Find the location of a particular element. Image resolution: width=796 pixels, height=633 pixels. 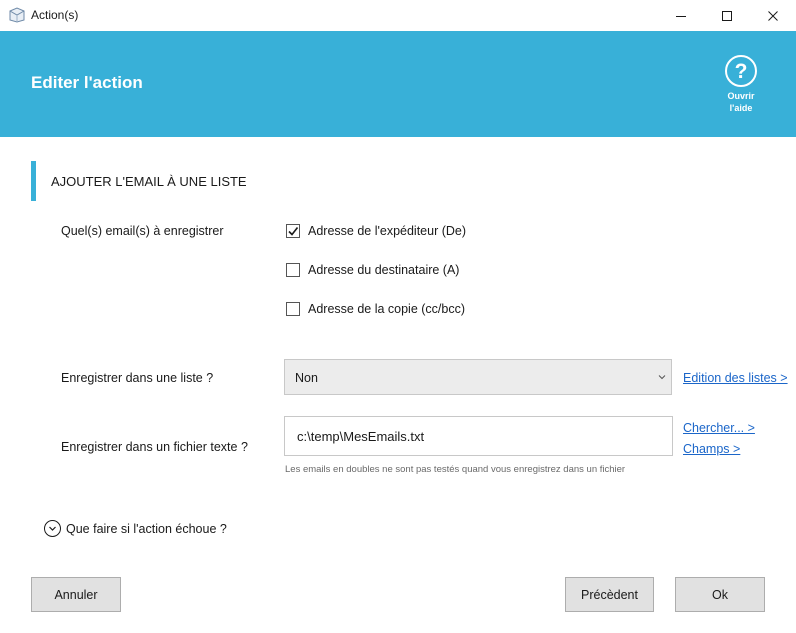

ok-button: Ok is located at coordinates (720, 594).